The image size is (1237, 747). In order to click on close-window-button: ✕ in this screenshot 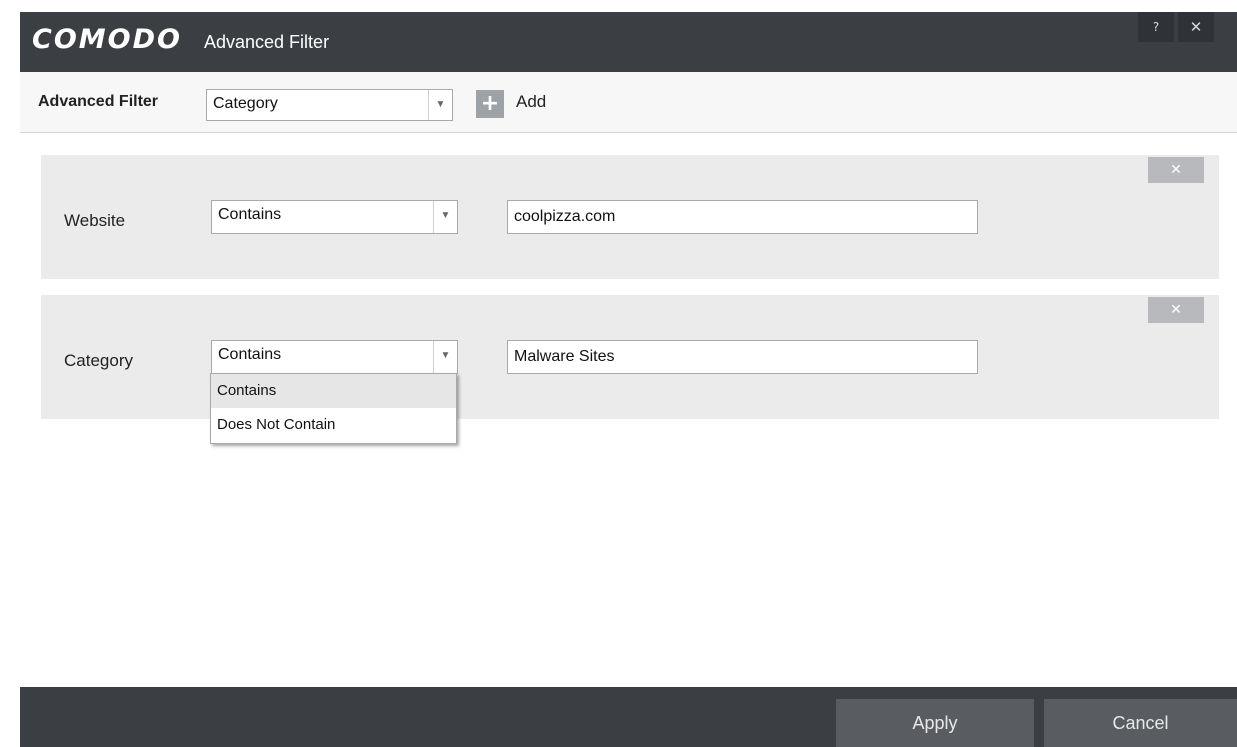, I will do `click(1196, 27)`.